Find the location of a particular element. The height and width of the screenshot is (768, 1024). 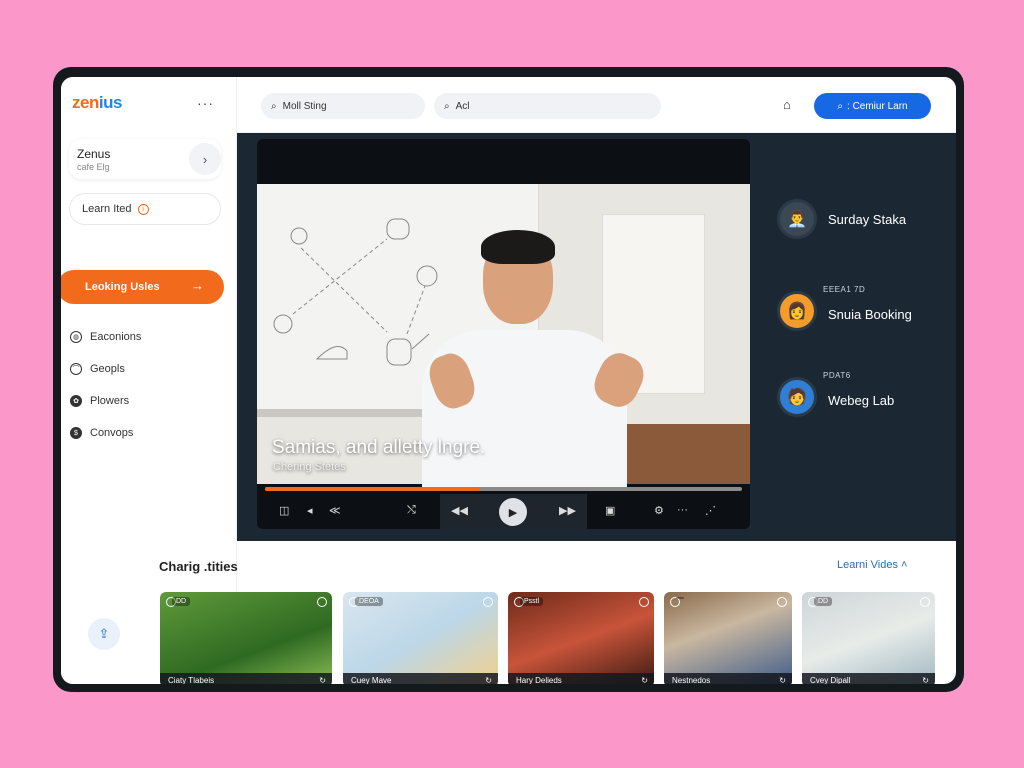

search-text: Acl is located at coordinates (462, 106).